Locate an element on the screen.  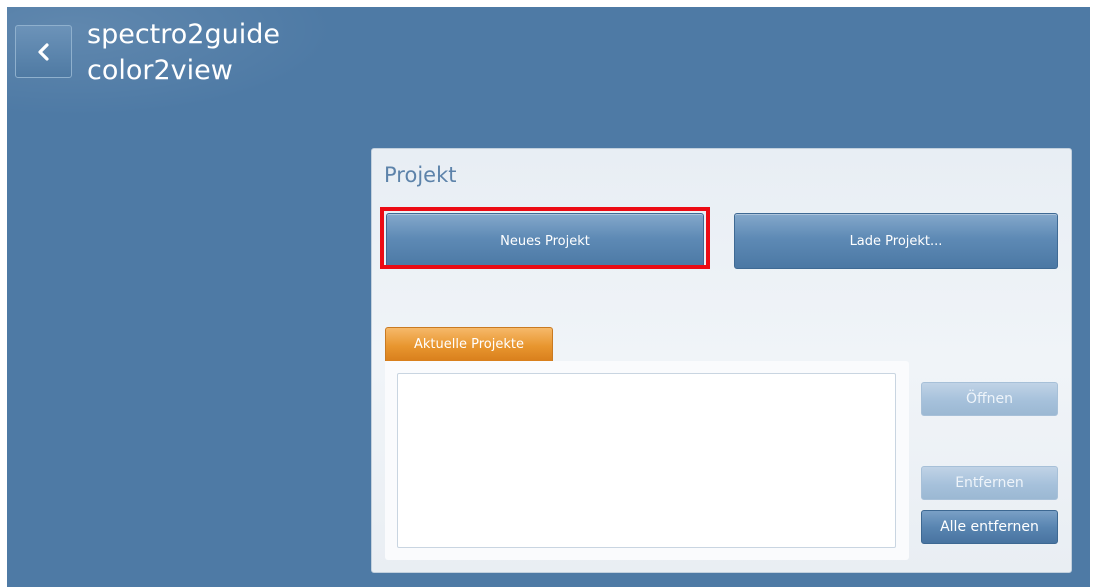
new-project-button: Neues Projekt is located at coordinates (545, 241).